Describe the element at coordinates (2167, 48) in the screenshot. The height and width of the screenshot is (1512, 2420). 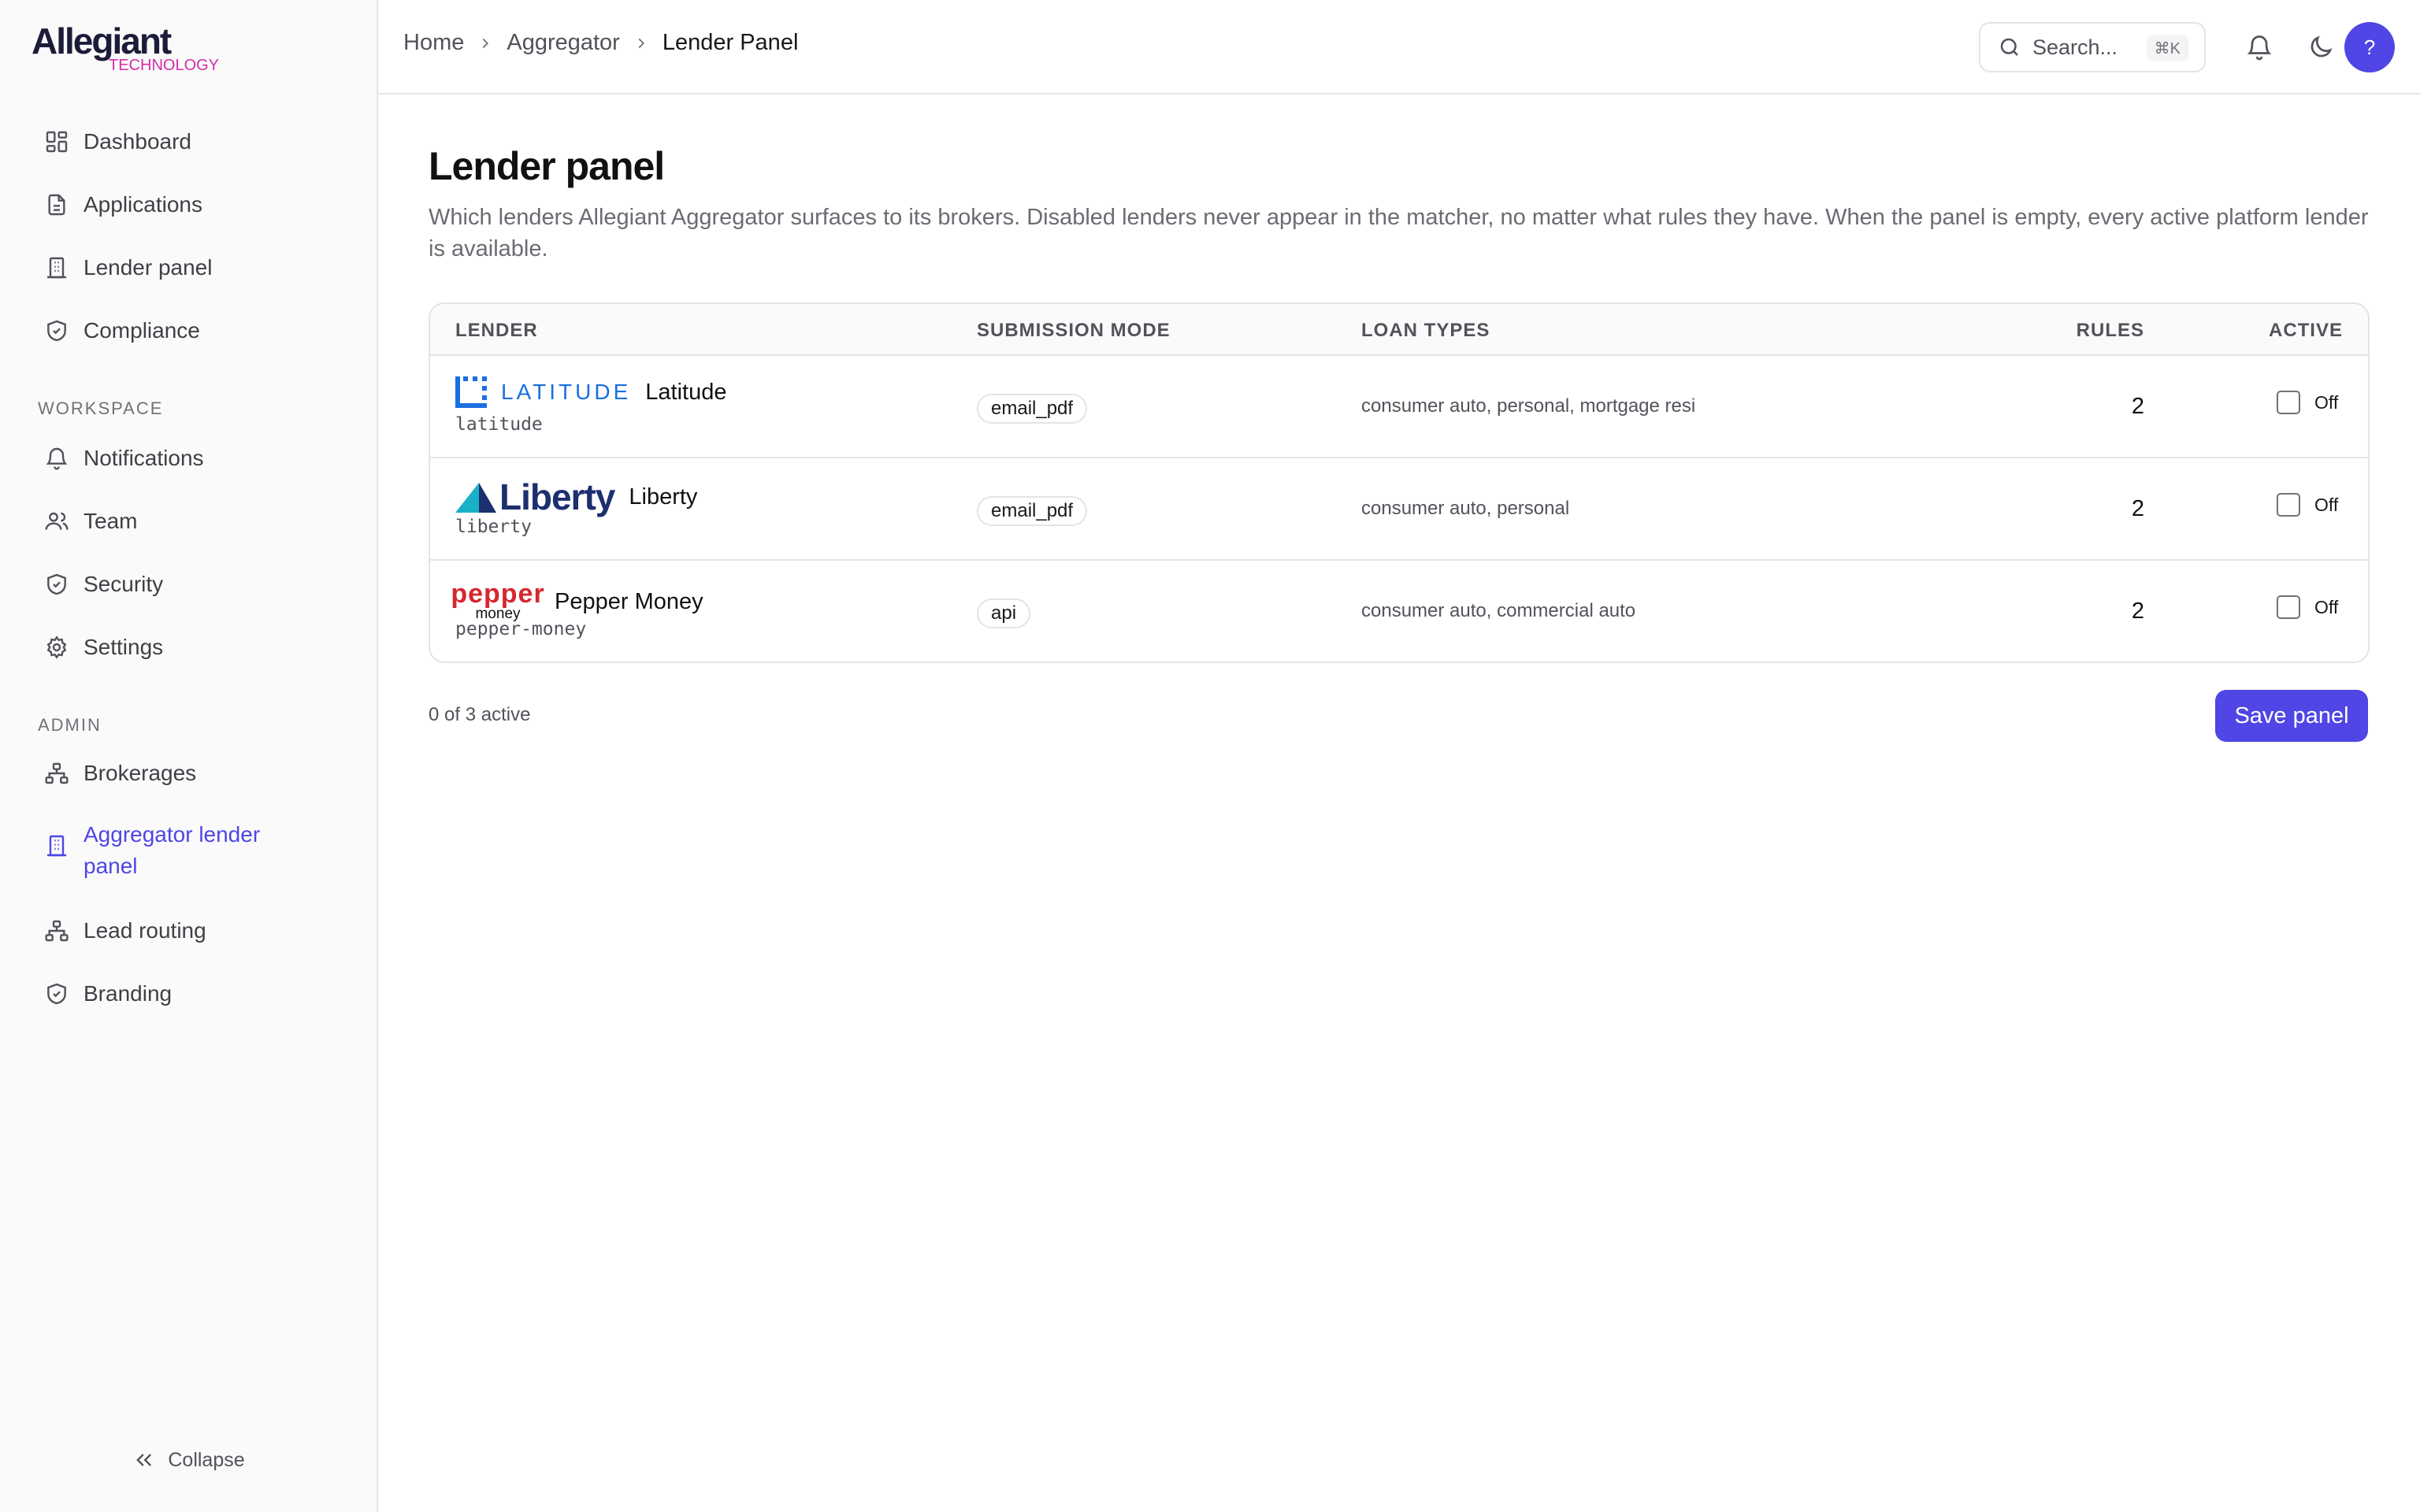
I see `search-shortcut: ⌘K` at that location.